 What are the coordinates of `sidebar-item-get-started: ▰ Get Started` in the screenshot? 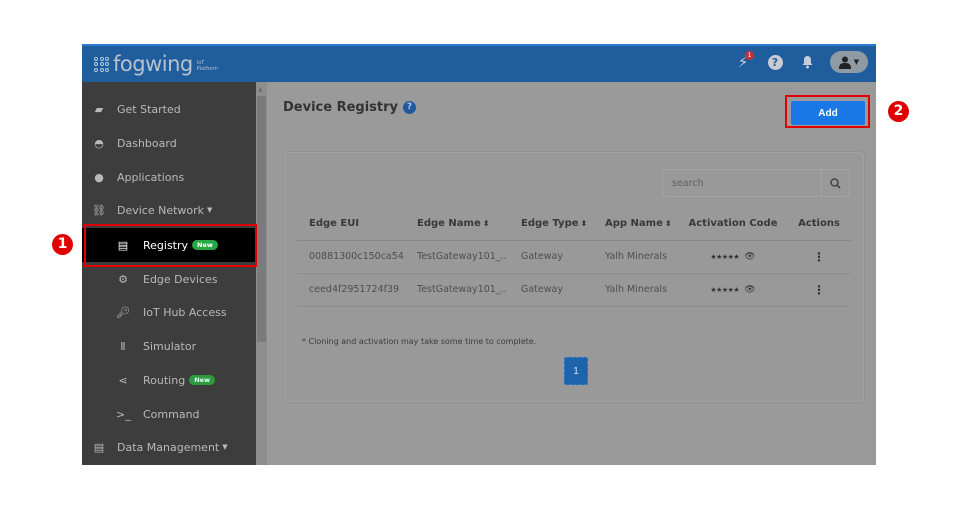 It's located at (169, 109).